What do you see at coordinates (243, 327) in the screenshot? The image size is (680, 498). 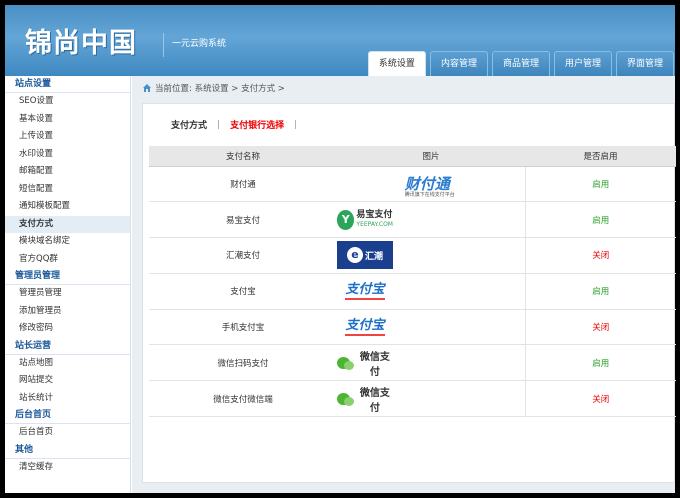 I see `payment-name: 手机支付宝` at bounding box center [243, 327].